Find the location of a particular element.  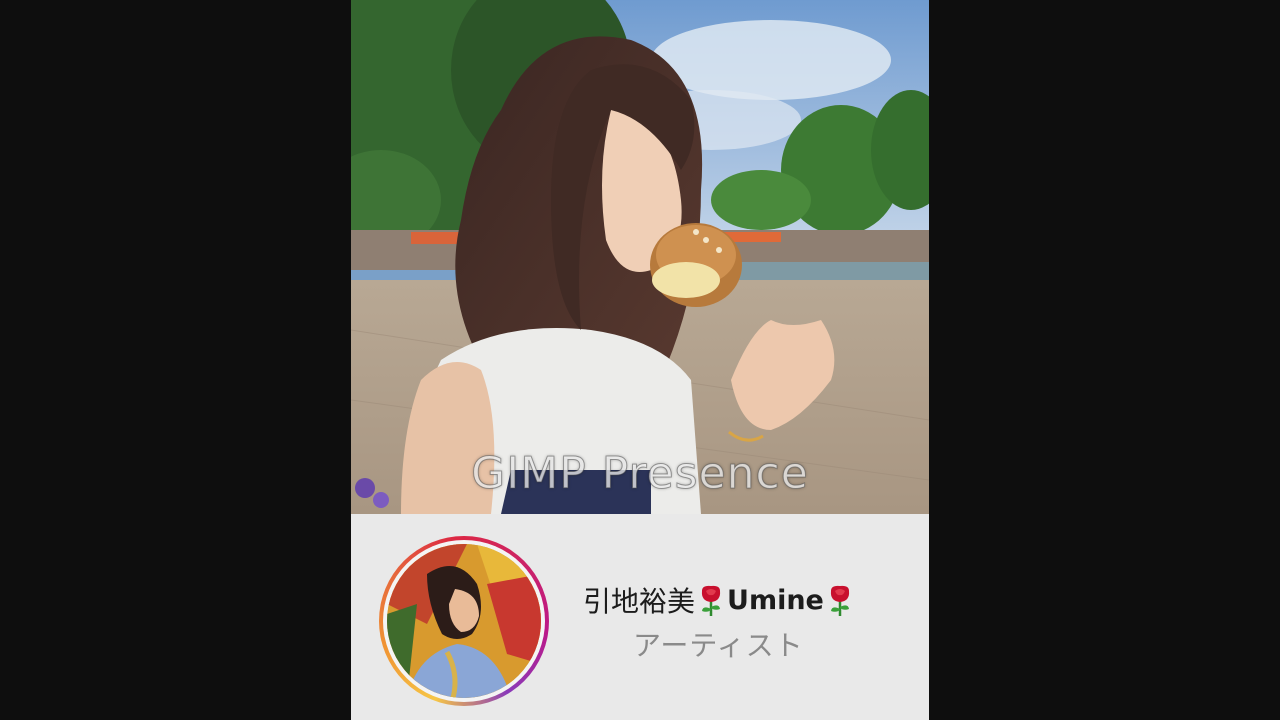

profile-name-latin: Umine is located at coordinates (775, 600).